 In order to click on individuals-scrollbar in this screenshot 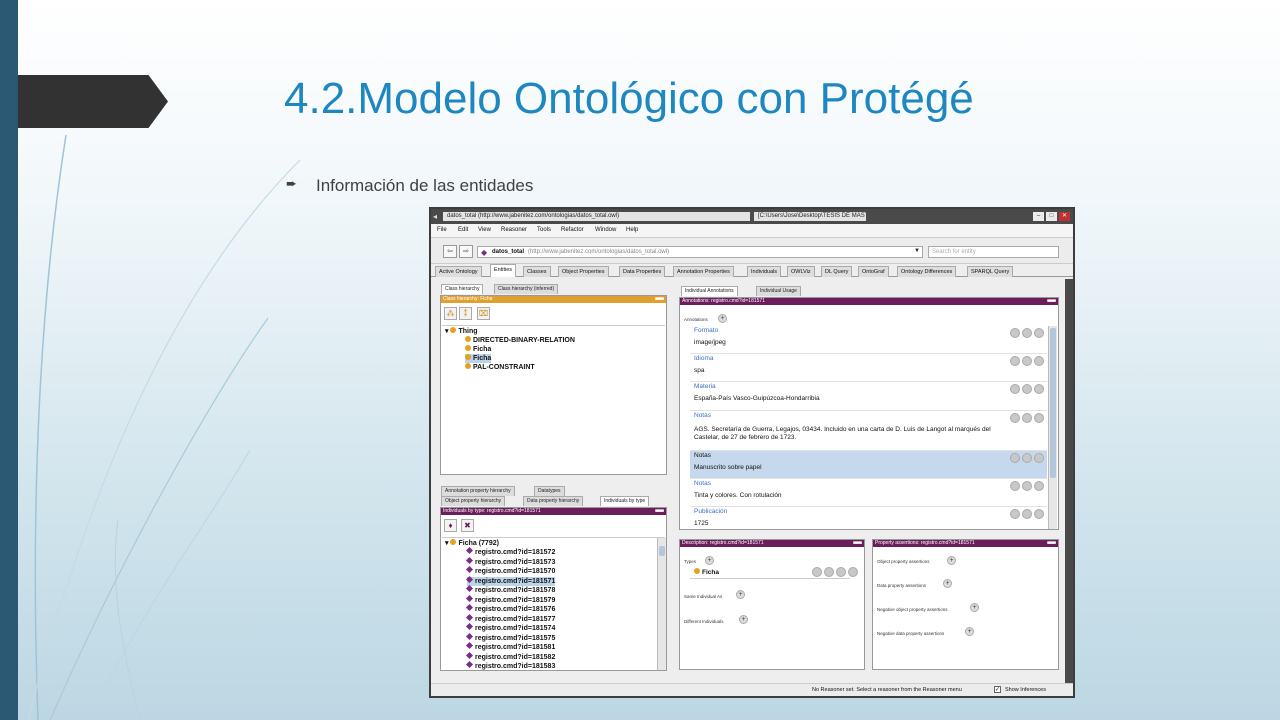, I will do `click(661, 604)`.